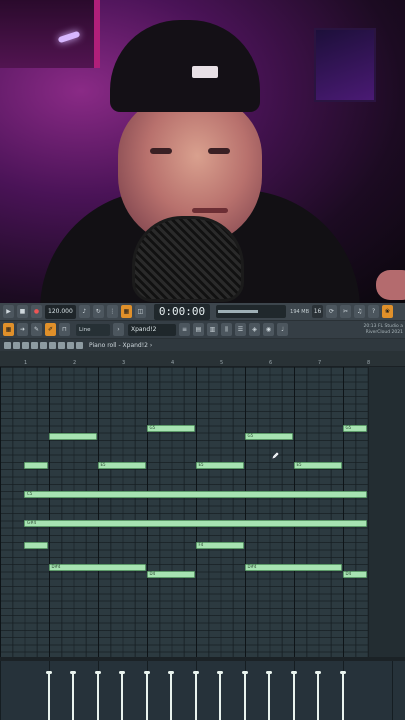 This screenshot has width=405, height=720. I want to click on background-window, so click(50, 34).